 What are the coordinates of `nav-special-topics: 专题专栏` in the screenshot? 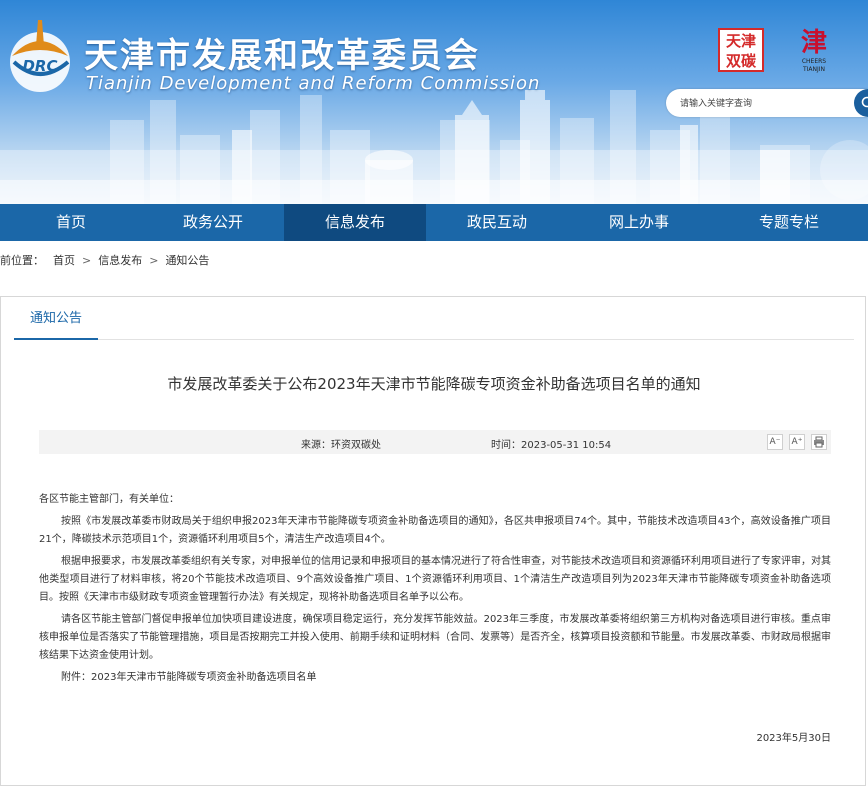 It's located at (789, 222).